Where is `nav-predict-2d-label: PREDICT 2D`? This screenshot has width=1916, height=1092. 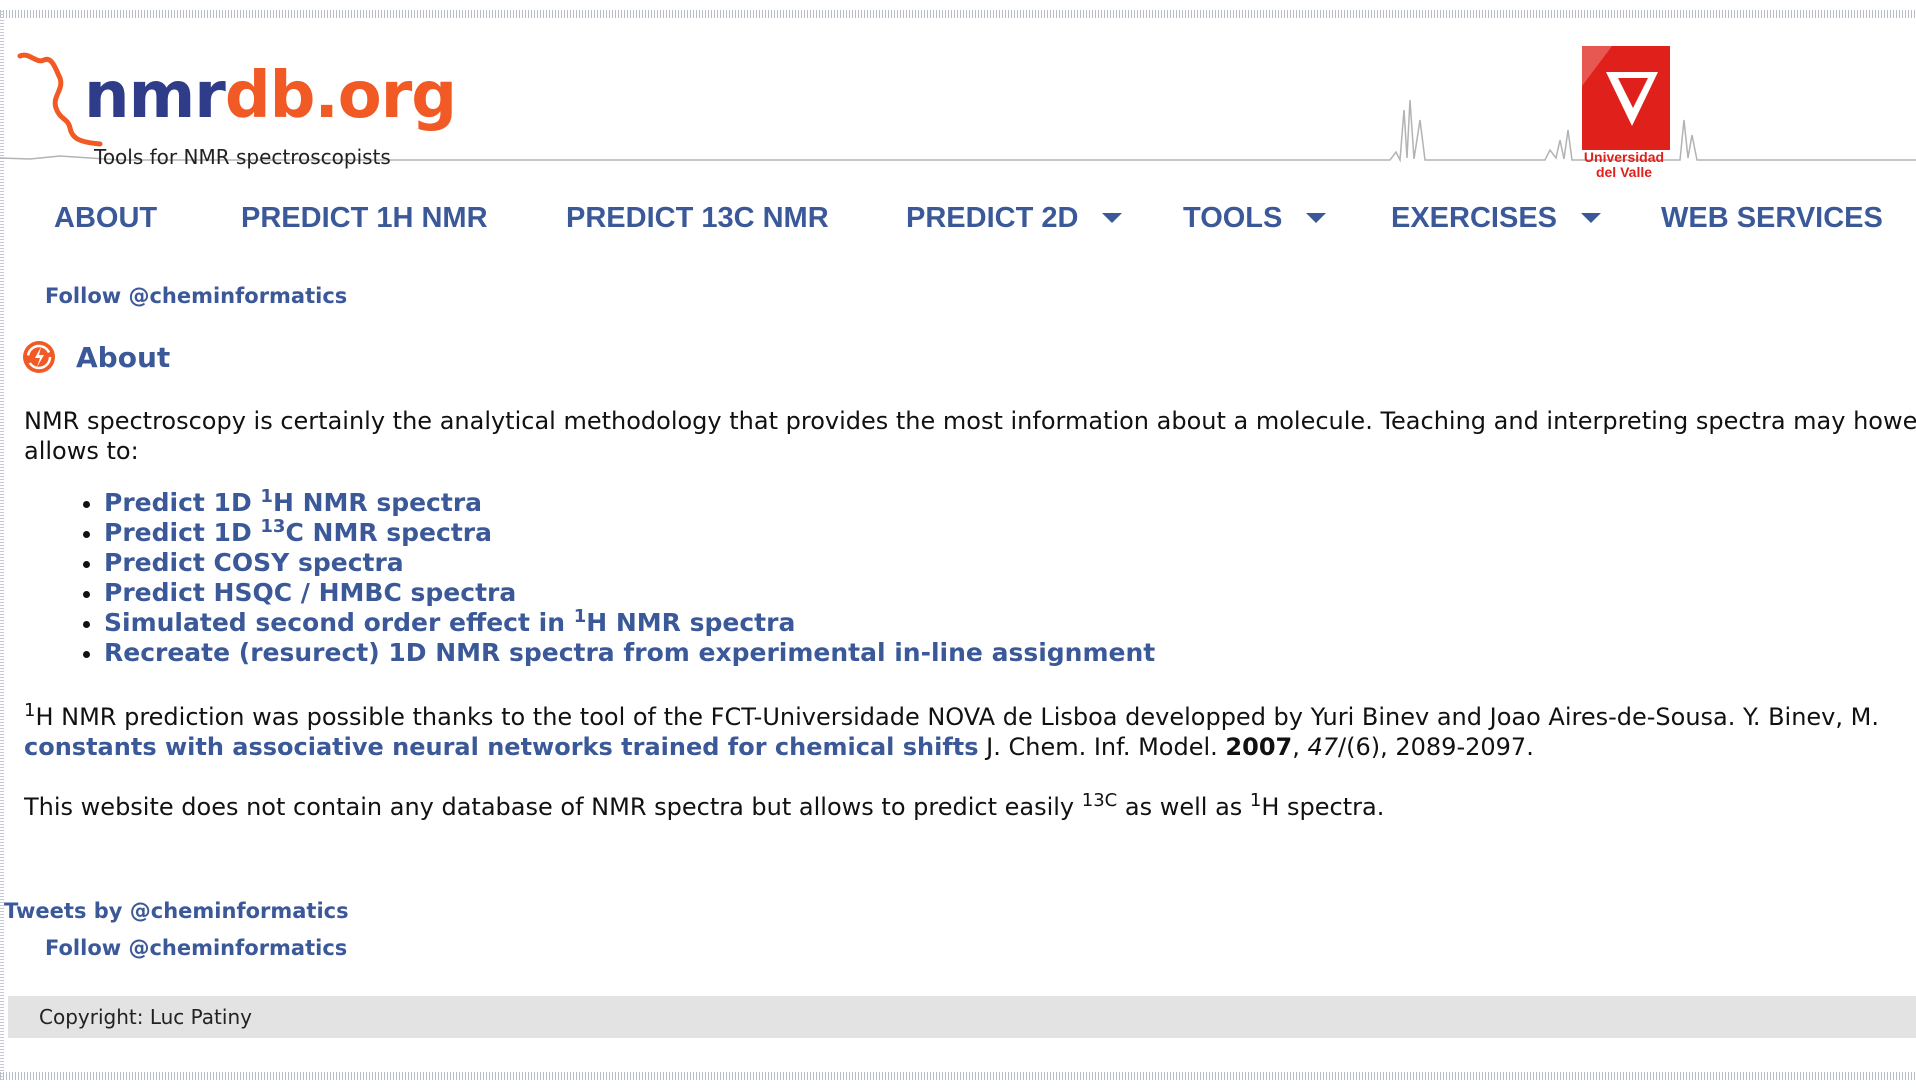
nav-predict-2d-label: PREDICT 2D is located at coordinates (992, 217).